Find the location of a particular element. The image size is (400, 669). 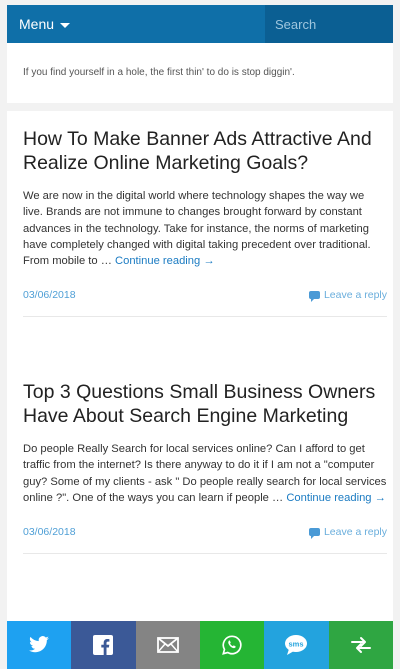

search-input is located at coordinates (329, 24).